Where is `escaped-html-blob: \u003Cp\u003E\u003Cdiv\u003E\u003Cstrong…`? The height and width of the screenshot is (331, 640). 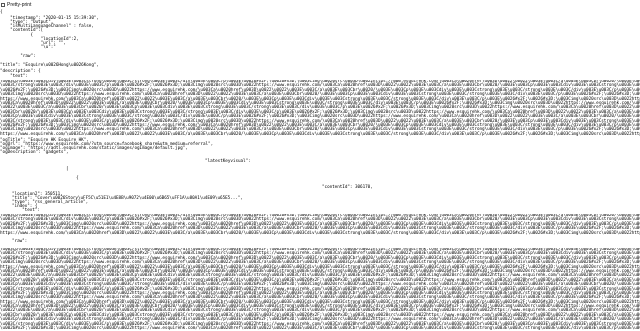
escaped-html-blob: \u003Cp\u003E\u003Cdiv\u003E\u003Cstrong… is located at coordinates (320, 225).